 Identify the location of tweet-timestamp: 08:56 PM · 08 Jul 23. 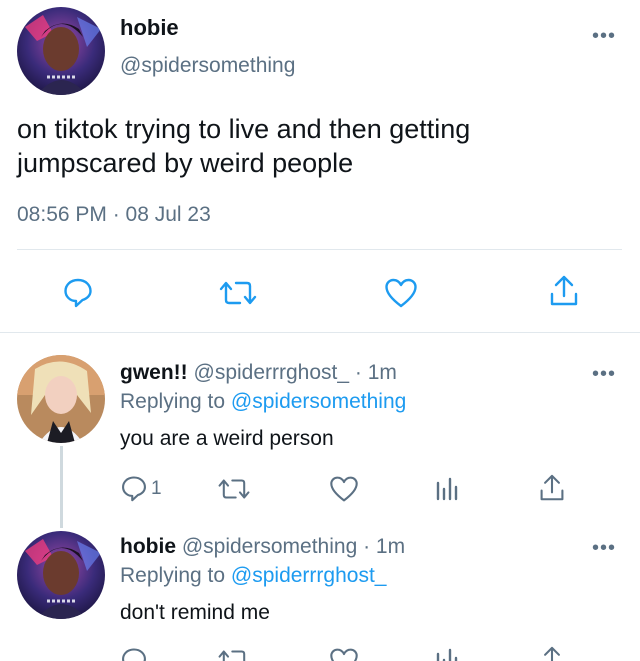
(114, 215).